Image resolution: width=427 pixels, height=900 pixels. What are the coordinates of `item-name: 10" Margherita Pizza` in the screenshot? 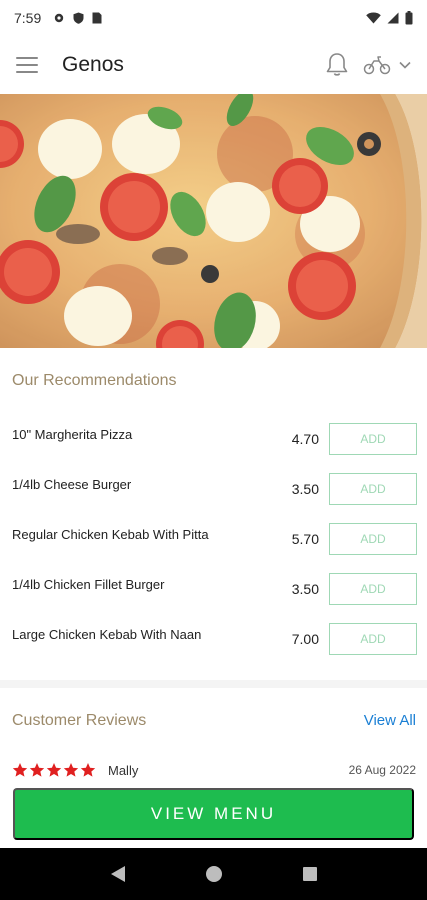 It's located at (72, 434).